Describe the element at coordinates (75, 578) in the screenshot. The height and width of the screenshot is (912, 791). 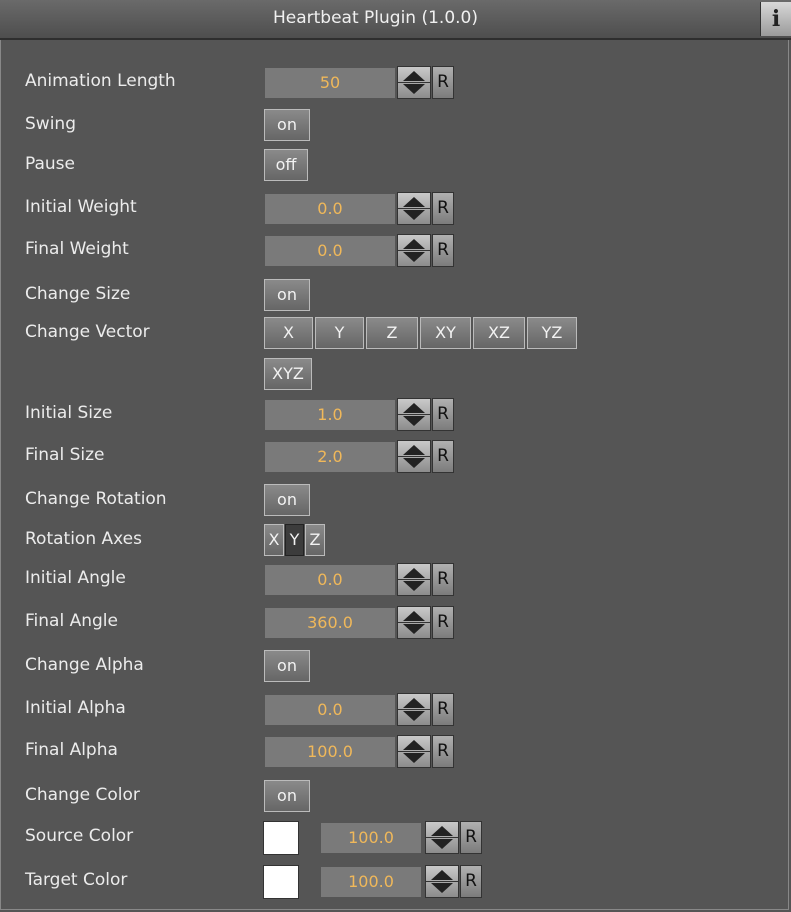
I see `initial-angle-label: Initial Angle` at that location.